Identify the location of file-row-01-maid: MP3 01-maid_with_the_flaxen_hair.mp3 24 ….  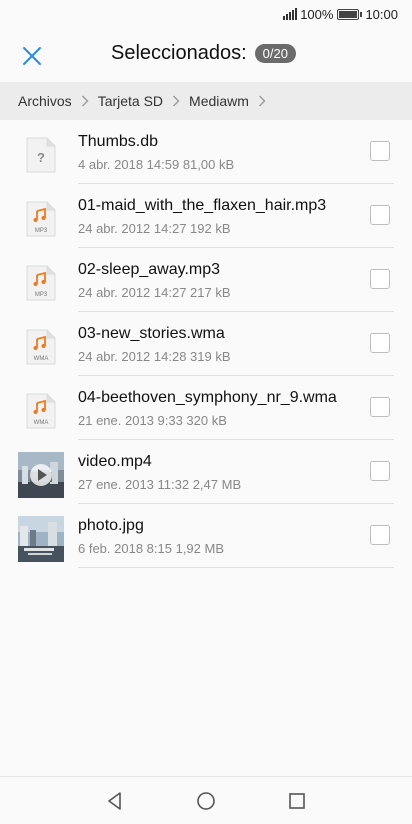
(206, 216).